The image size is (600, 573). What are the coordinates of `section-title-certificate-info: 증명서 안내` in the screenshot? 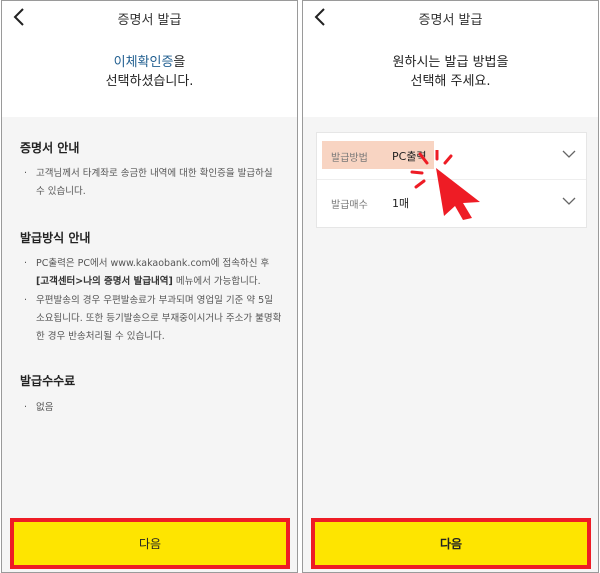 It's located at (50, 148).